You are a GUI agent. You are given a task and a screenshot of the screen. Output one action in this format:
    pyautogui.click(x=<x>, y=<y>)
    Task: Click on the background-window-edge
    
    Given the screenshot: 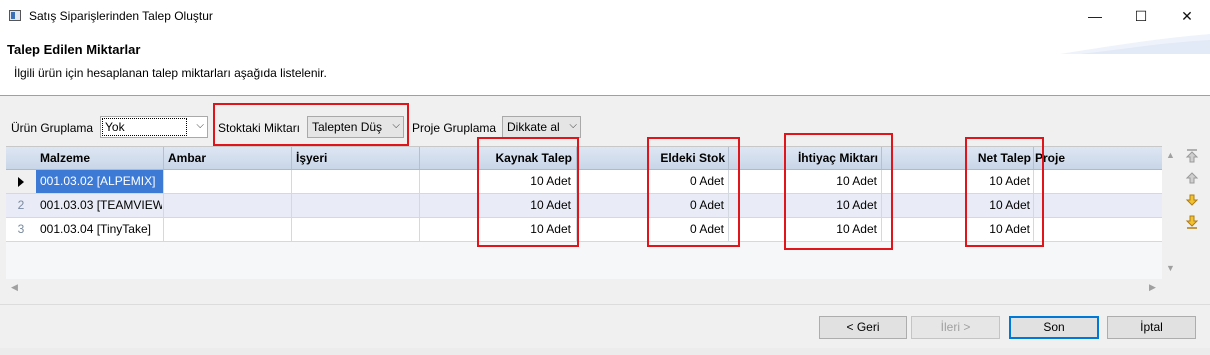 What is the action you would take?
    pyautogui.click(x=605, y=351)
    